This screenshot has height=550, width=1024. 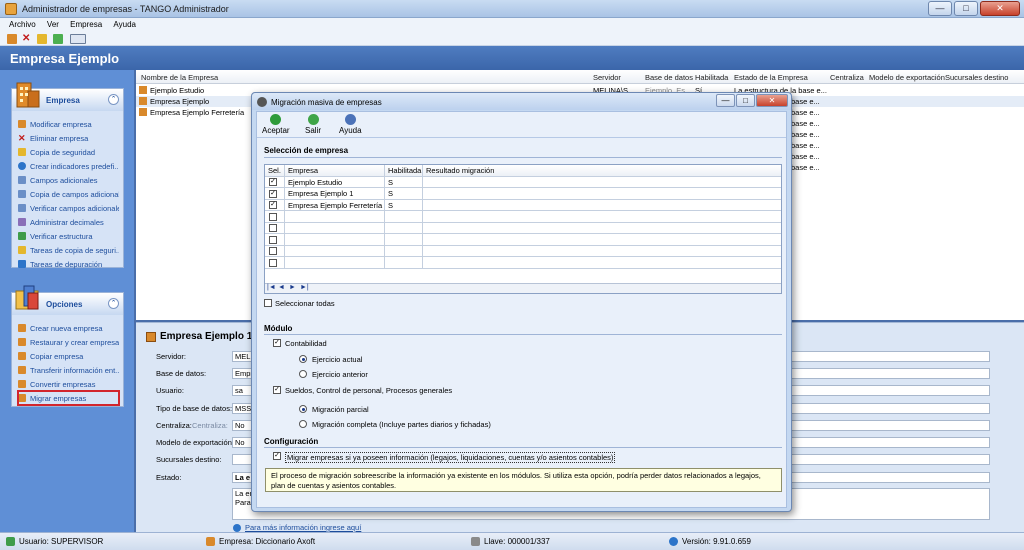 I want to click on cell-empresa: Empresa Ejemplo Ferretería 2, so click(x=335, y=205).